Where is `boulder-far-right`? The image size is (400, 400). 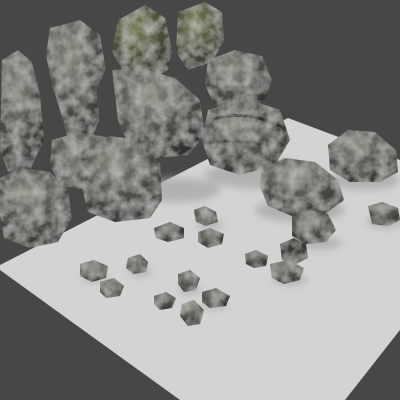 boulder-far-right is located at coordinates (363, 156).